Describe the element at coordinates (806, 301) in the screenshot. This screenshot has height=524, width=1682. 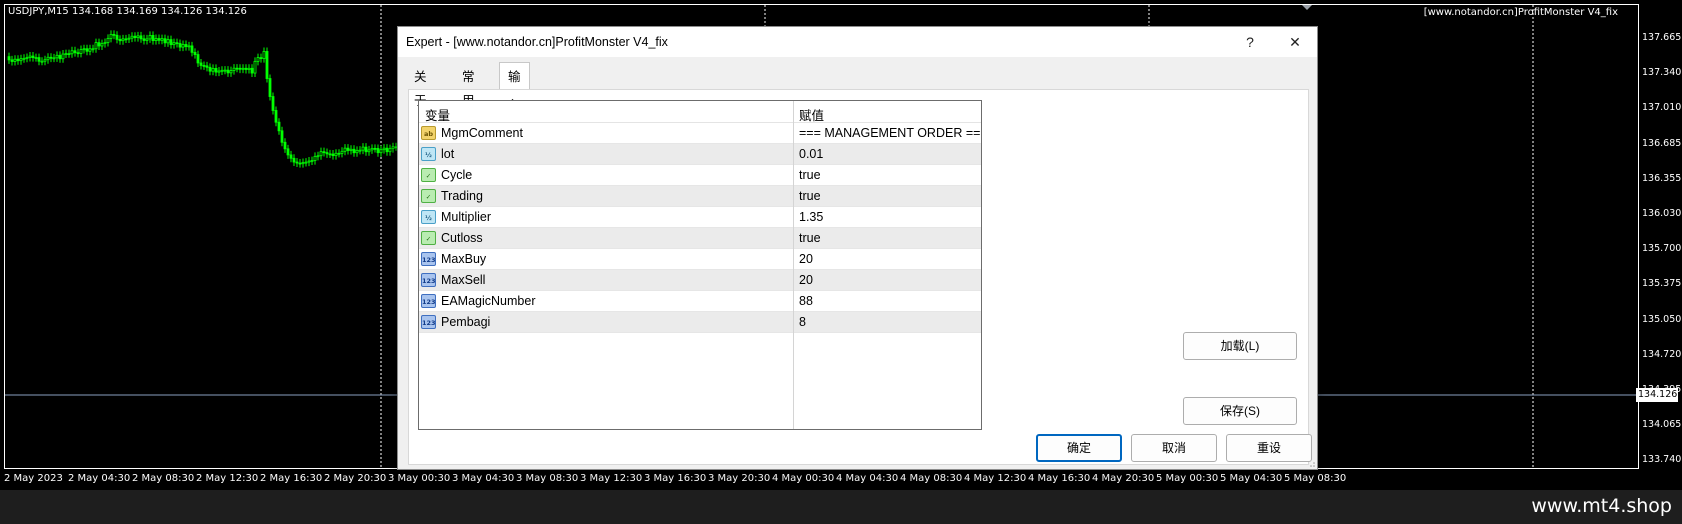
I see `parameter-value: 88` at that location.